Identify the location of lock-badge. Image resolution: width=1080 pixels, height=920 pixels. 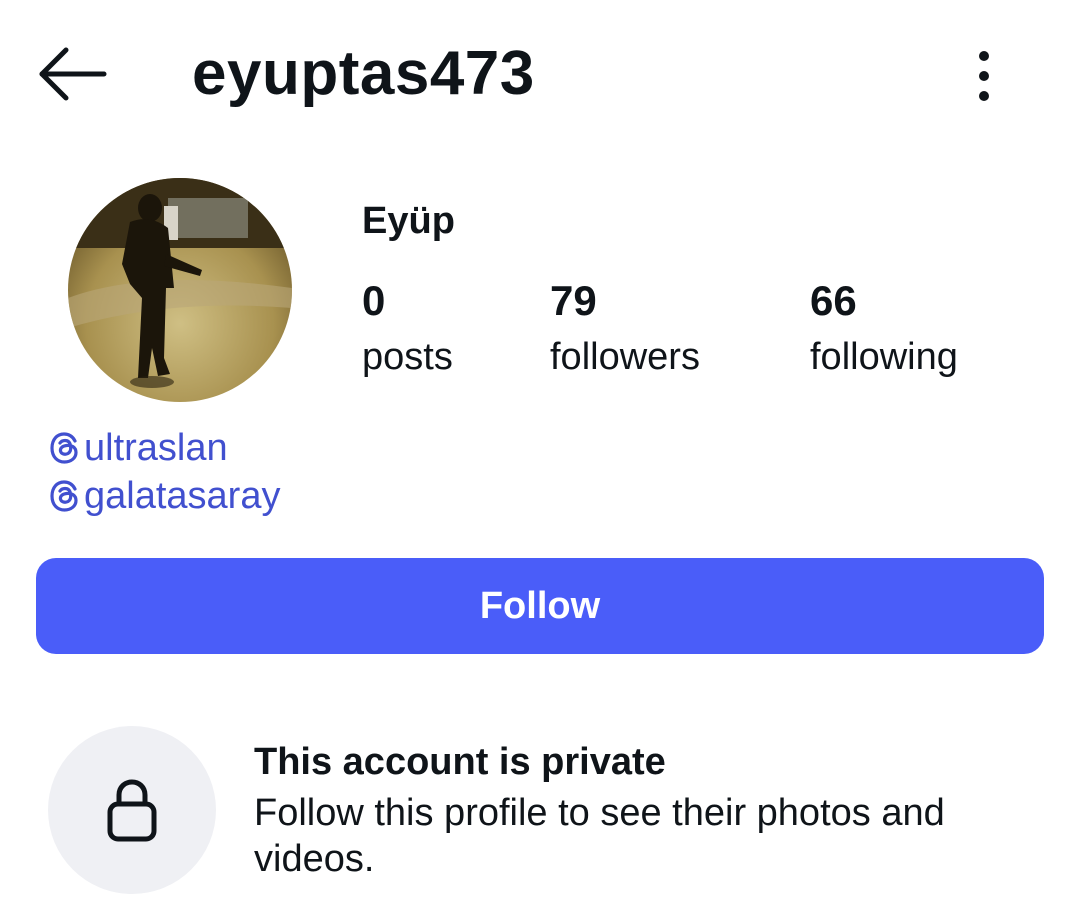
(132, 810).